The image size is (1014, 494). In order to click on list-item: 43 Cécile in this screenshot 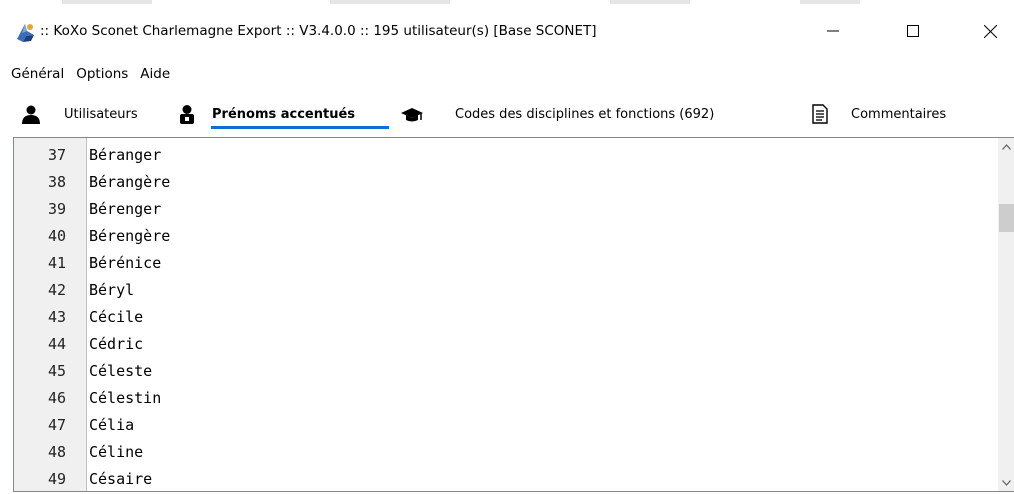, I will do `click(504, 316)`.